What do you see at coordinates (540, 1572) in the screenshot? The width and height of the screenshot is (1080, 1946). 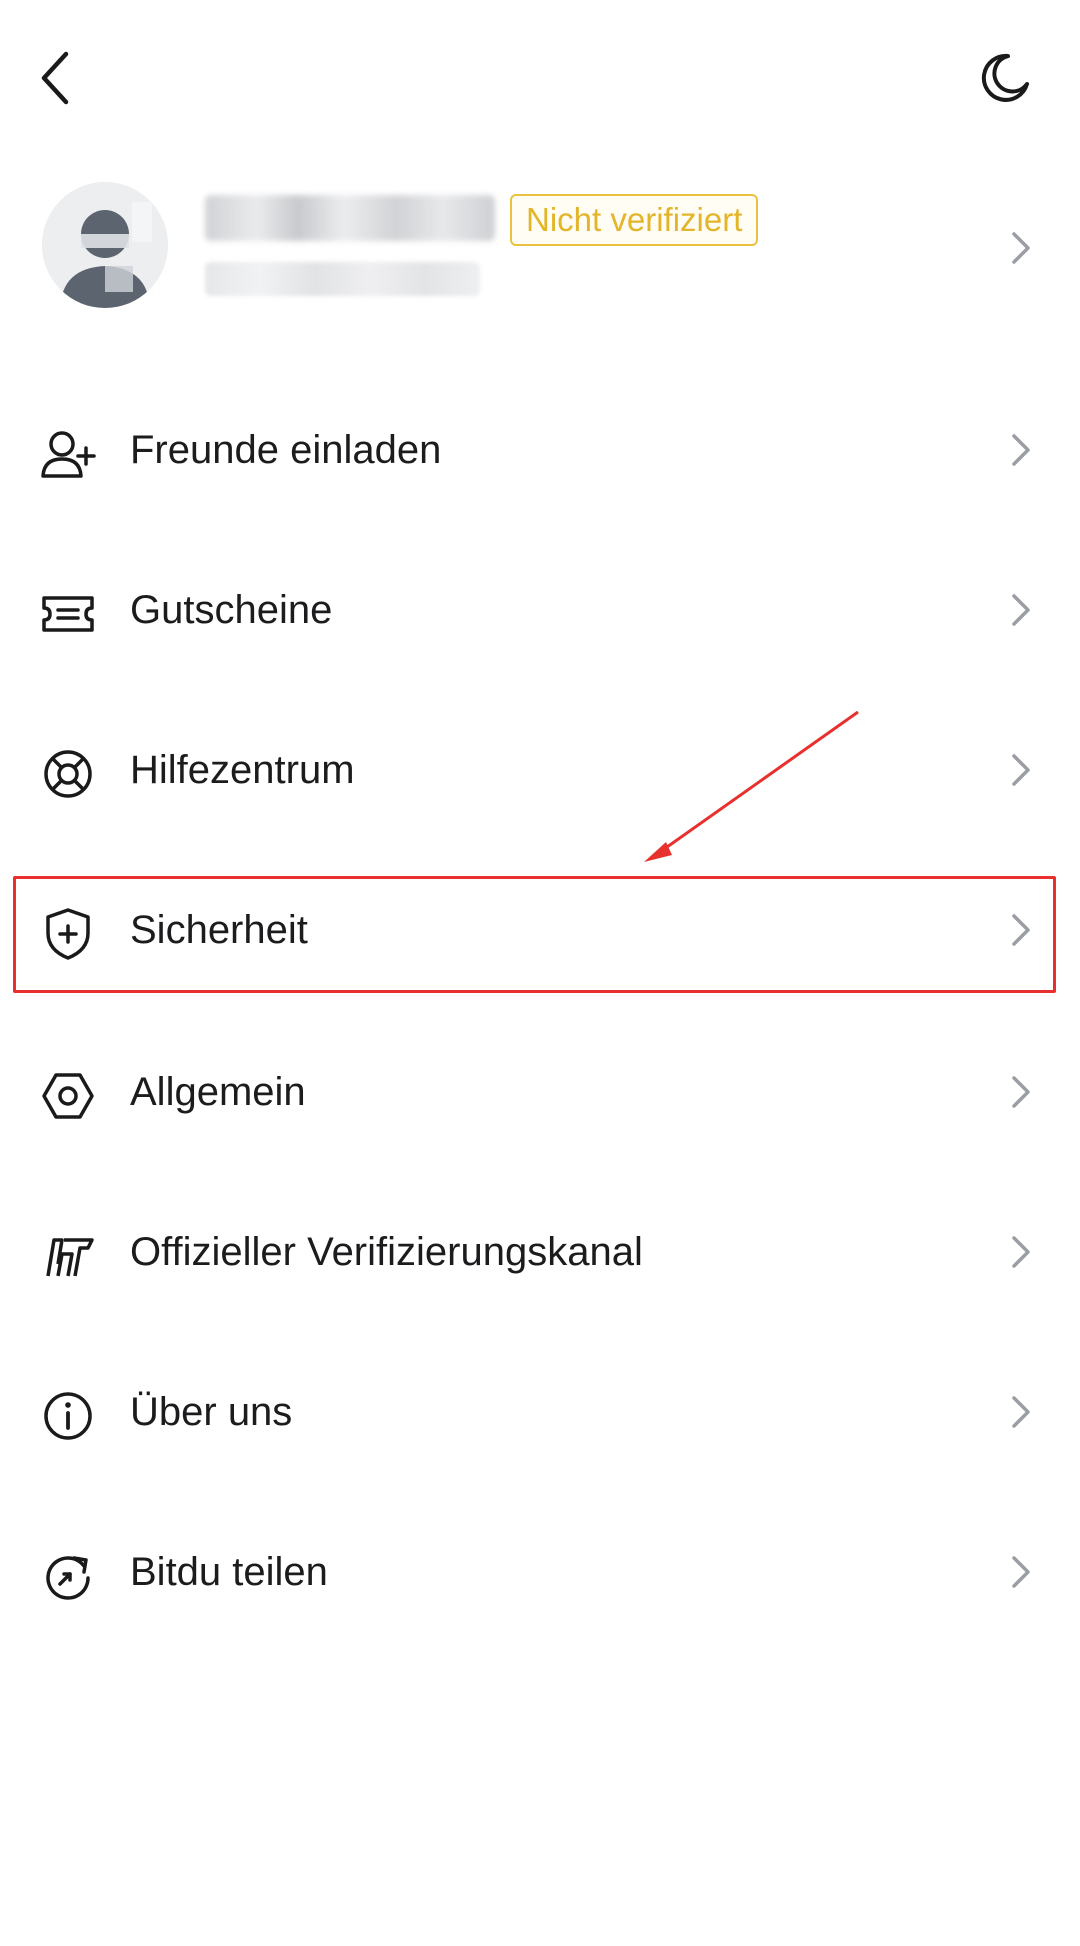 I see `menu-item-share-bitdu: Bitdu teilen` at bounding box center [540, 1572].